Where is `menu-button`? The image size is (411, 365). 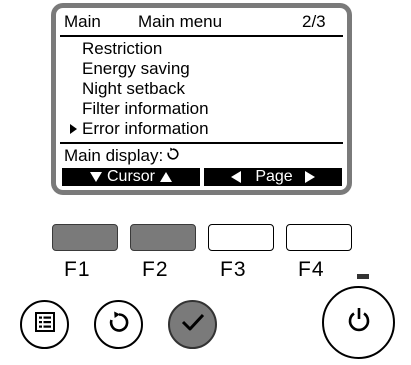
menu-button is located at coordinates (44, 324).